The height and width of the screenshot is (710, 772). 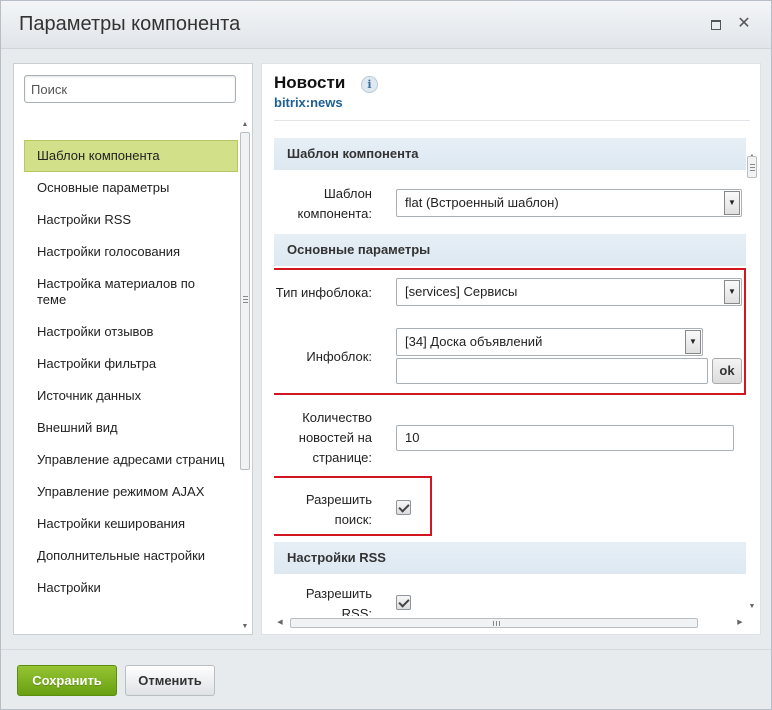 What do you see at coordinates (131, 292) in the screenshot?
I see `sidebar-item-related-materials: Настройка материалов по теме` at bounding box center [131, 292].